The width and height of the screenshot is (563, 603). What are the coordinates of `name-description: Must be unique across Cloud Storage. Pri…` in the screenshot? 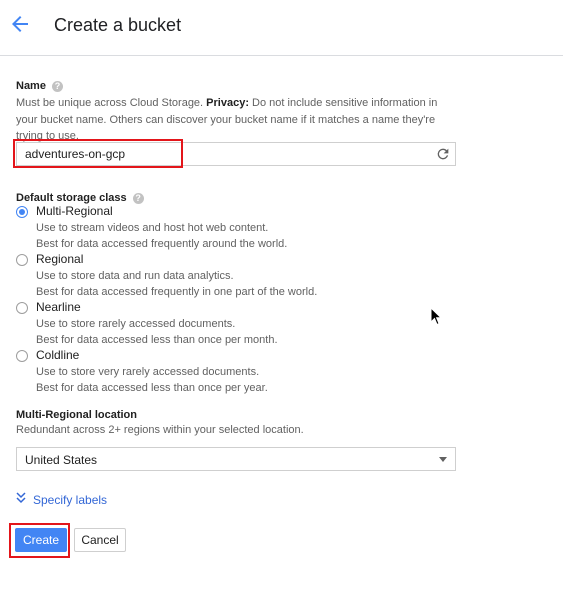 It's located at (236, 120).